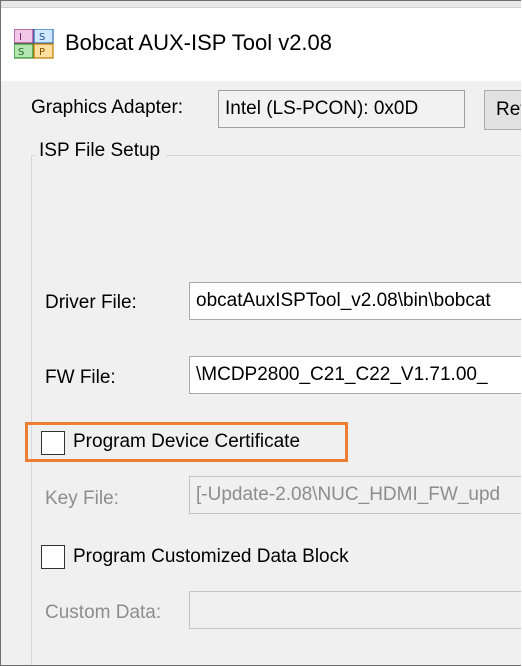 The image size is (522, 666). I want to click on app-grid-icon: I S S P, so click(34, 44).